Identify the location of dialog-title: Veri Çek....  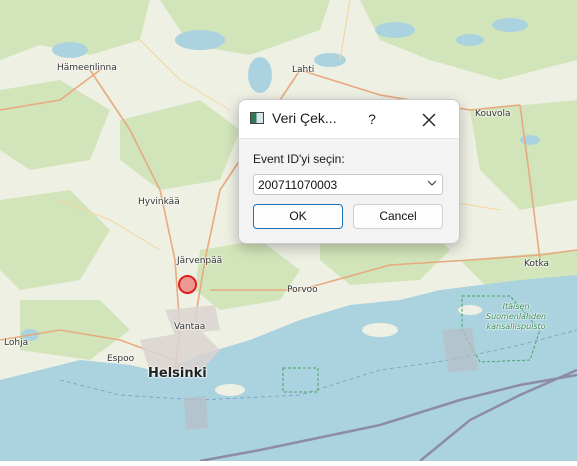
(304, 118).